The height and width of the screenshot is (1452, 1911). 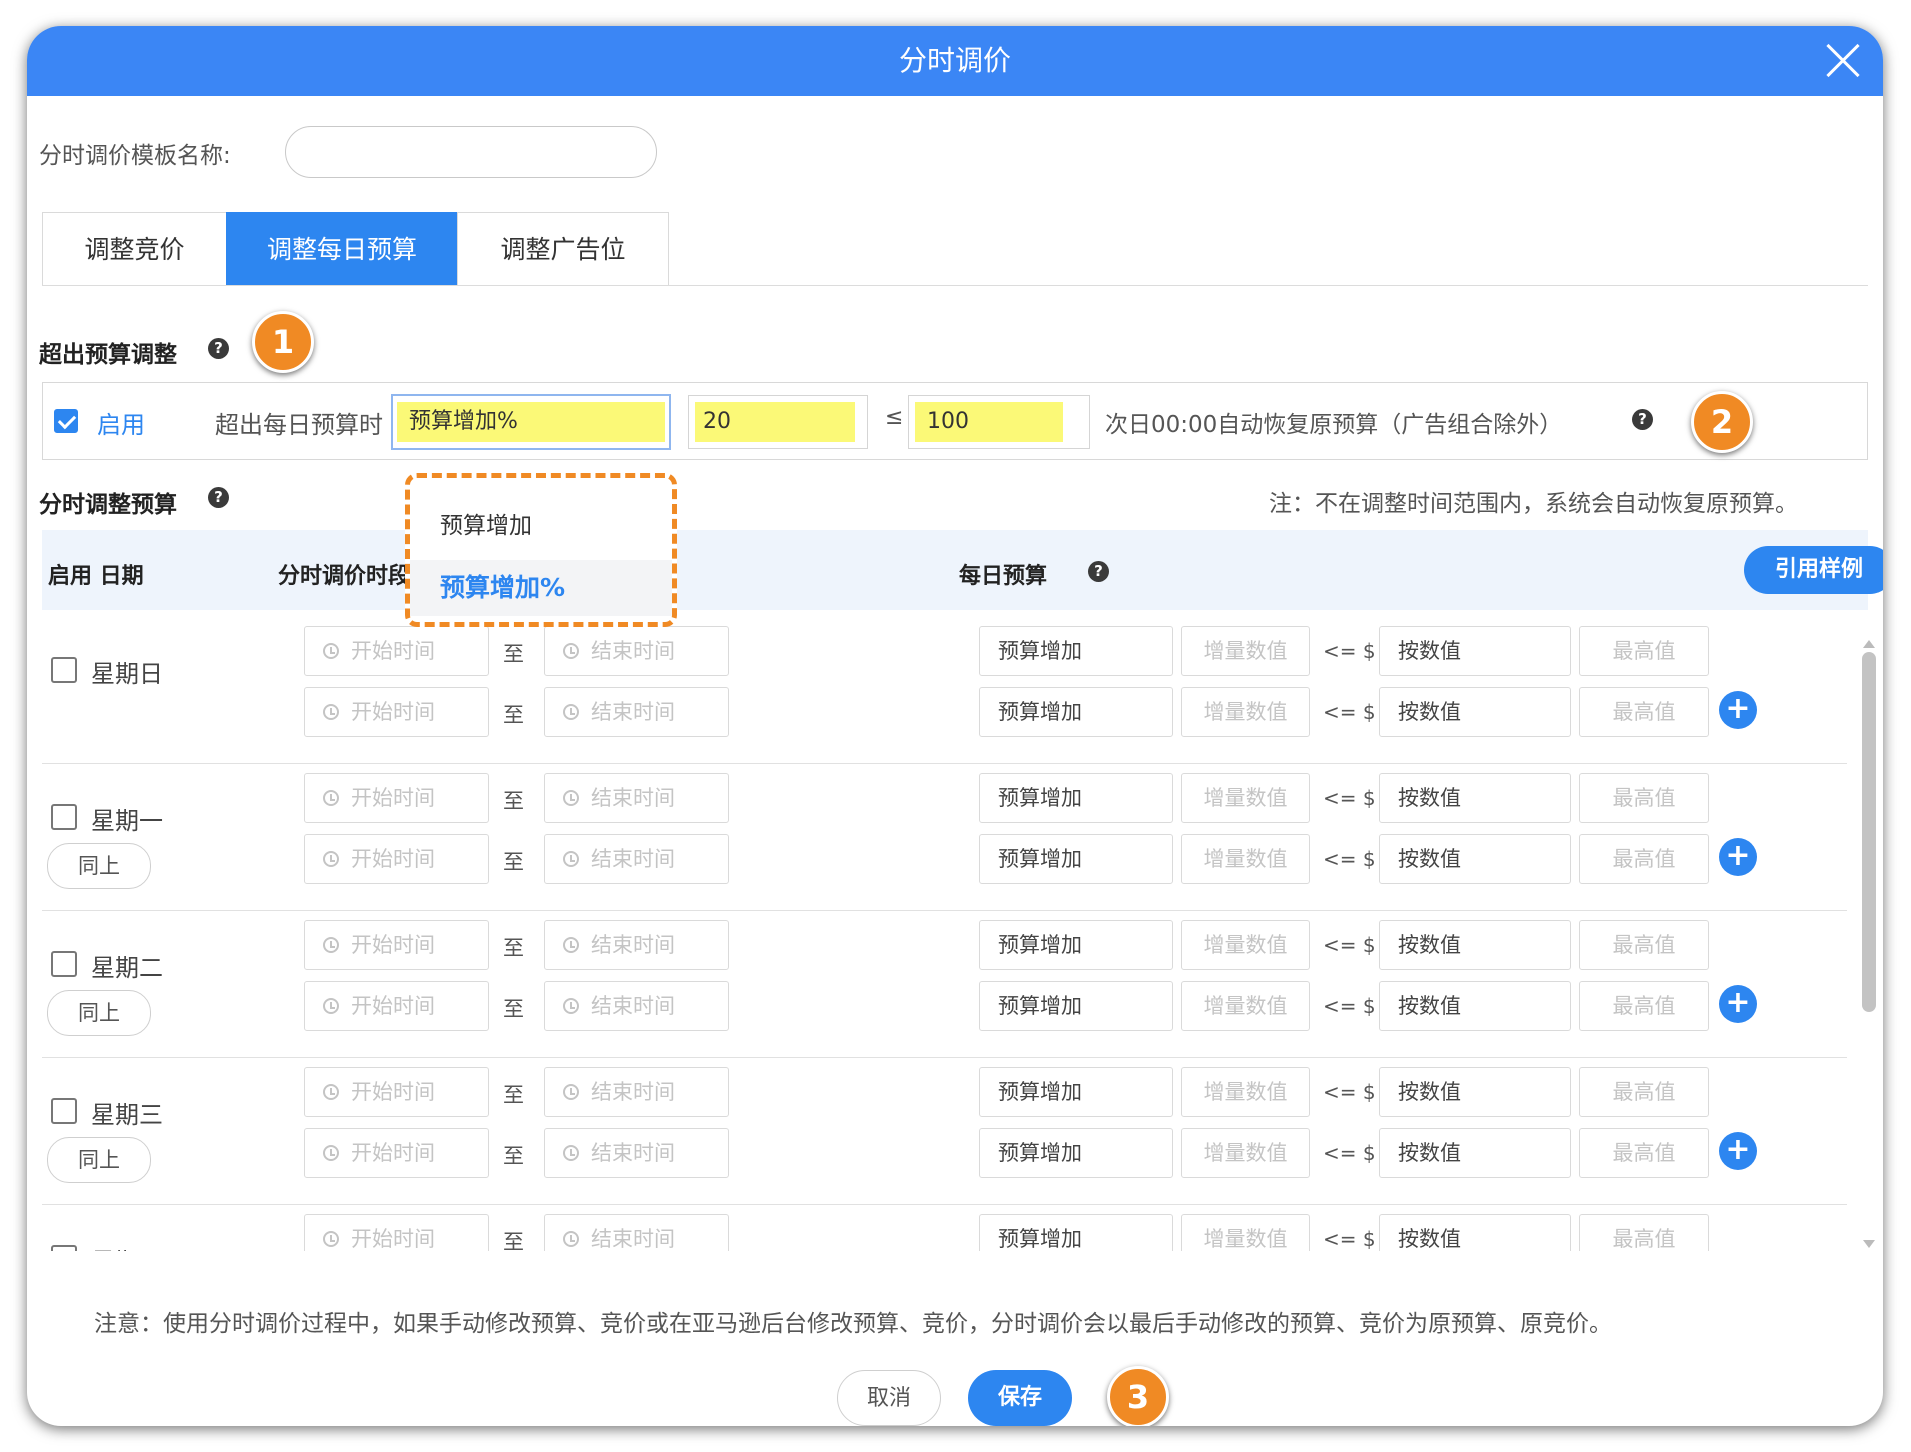 What do you see at coordinates (531, 422) in the screenshot?
I see `over-budget-mode-select: 预算增加%` at bounding box center [531, 422].